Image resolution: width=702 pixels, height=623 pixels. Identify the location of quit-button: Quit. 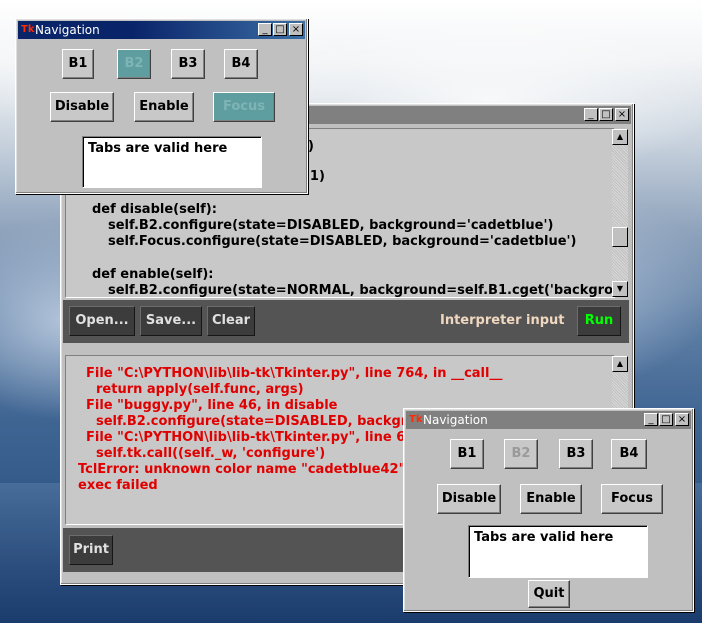
(549, 594).